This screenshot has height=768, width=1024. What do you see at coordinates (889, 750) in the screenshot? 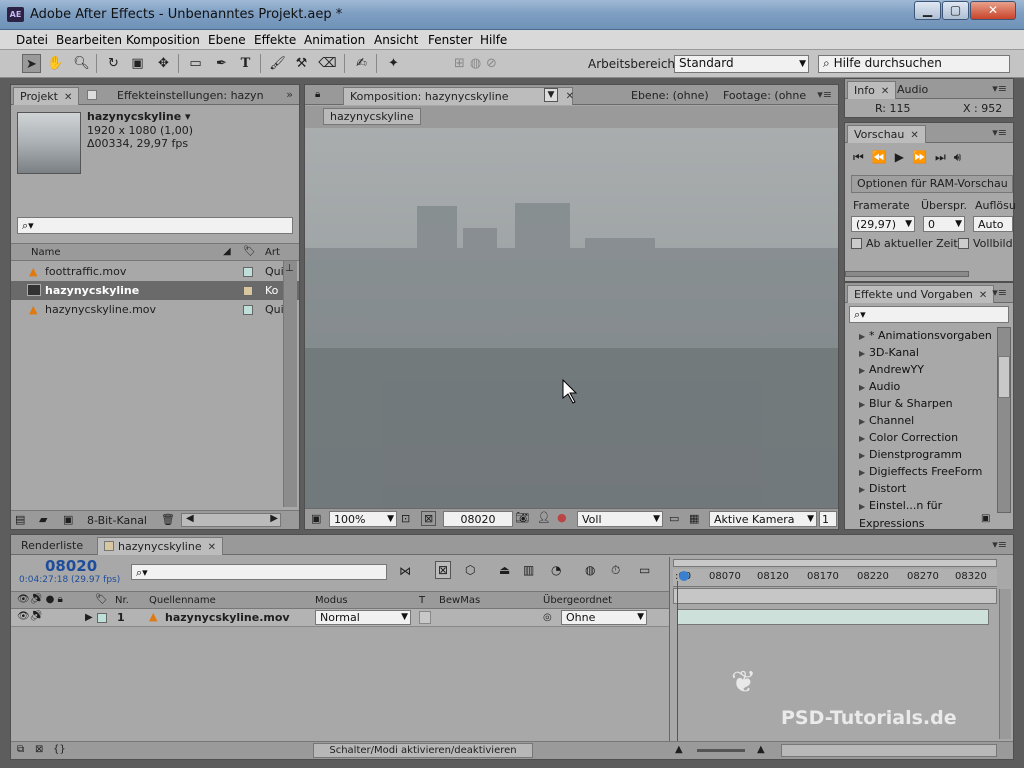
I see `timeline-horizontal-scrollbar` at bounding box center [889, 750].